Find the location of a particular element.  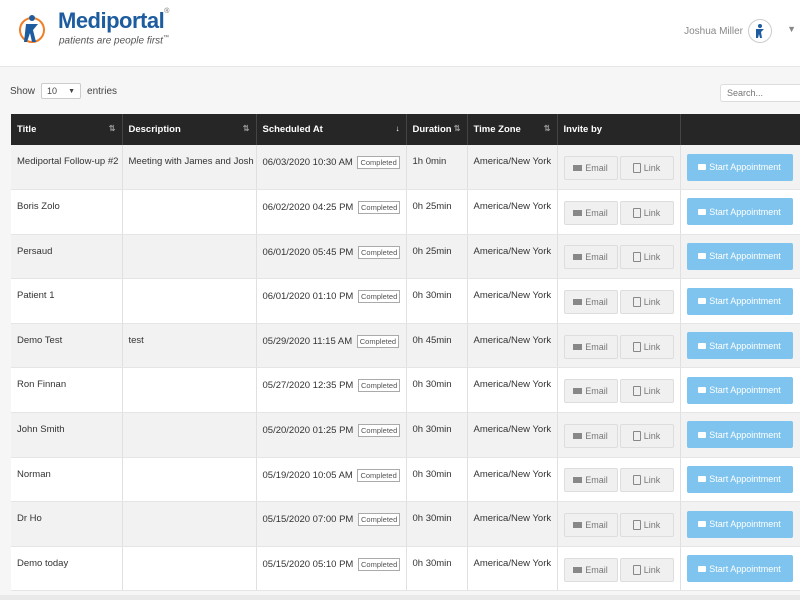

scheduled-time: 05/15/2020 05:10 PM is located at coordinates (308, 564).